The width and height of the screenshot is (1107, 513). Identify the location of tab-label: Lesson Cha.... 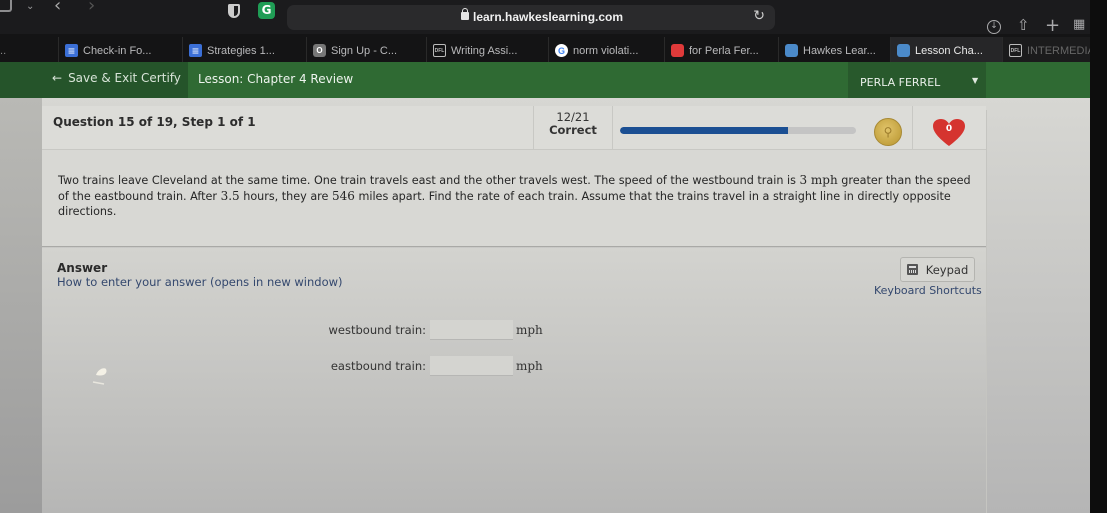
(949, 50).